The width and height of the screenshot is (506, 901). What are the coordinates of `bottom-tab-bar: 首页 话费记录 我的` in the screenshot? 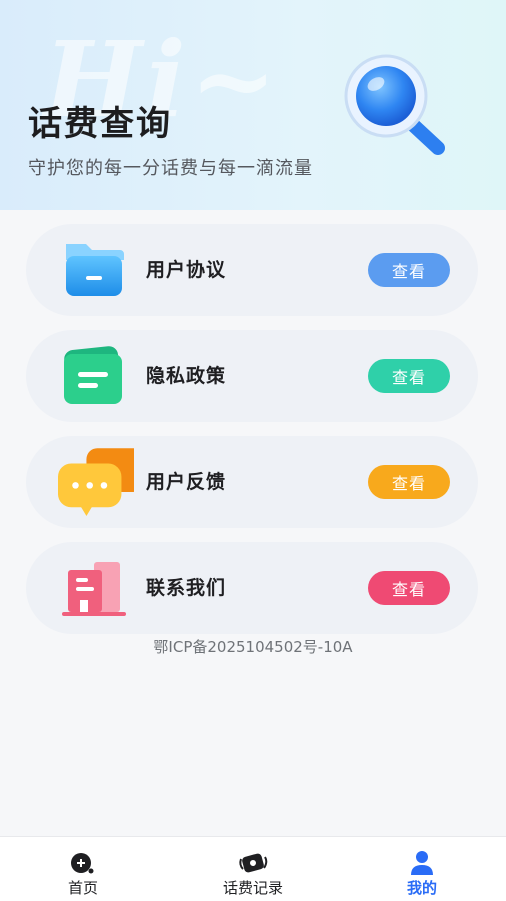 It's located at (253, 868).